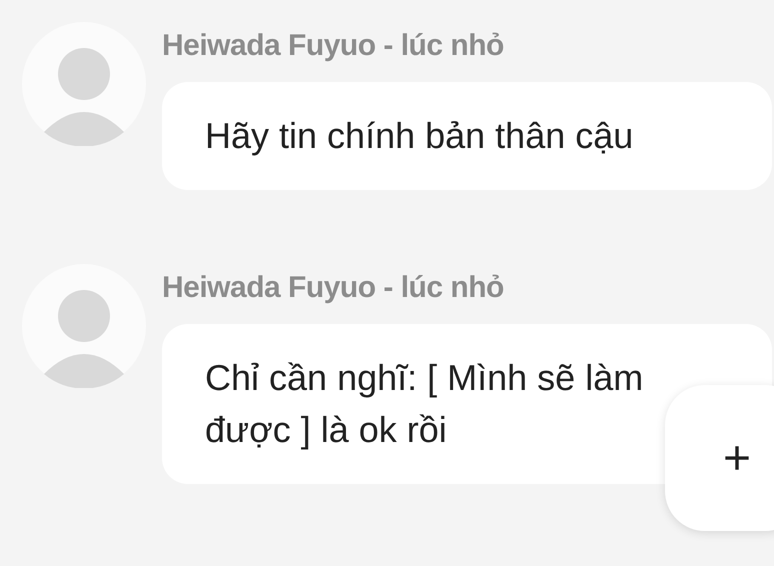 This screenshot has height=566, width=774. What do you see at coordinates (719, 458) in the screenshot?
I see `add-button: +` at bounding box center [719, 458].